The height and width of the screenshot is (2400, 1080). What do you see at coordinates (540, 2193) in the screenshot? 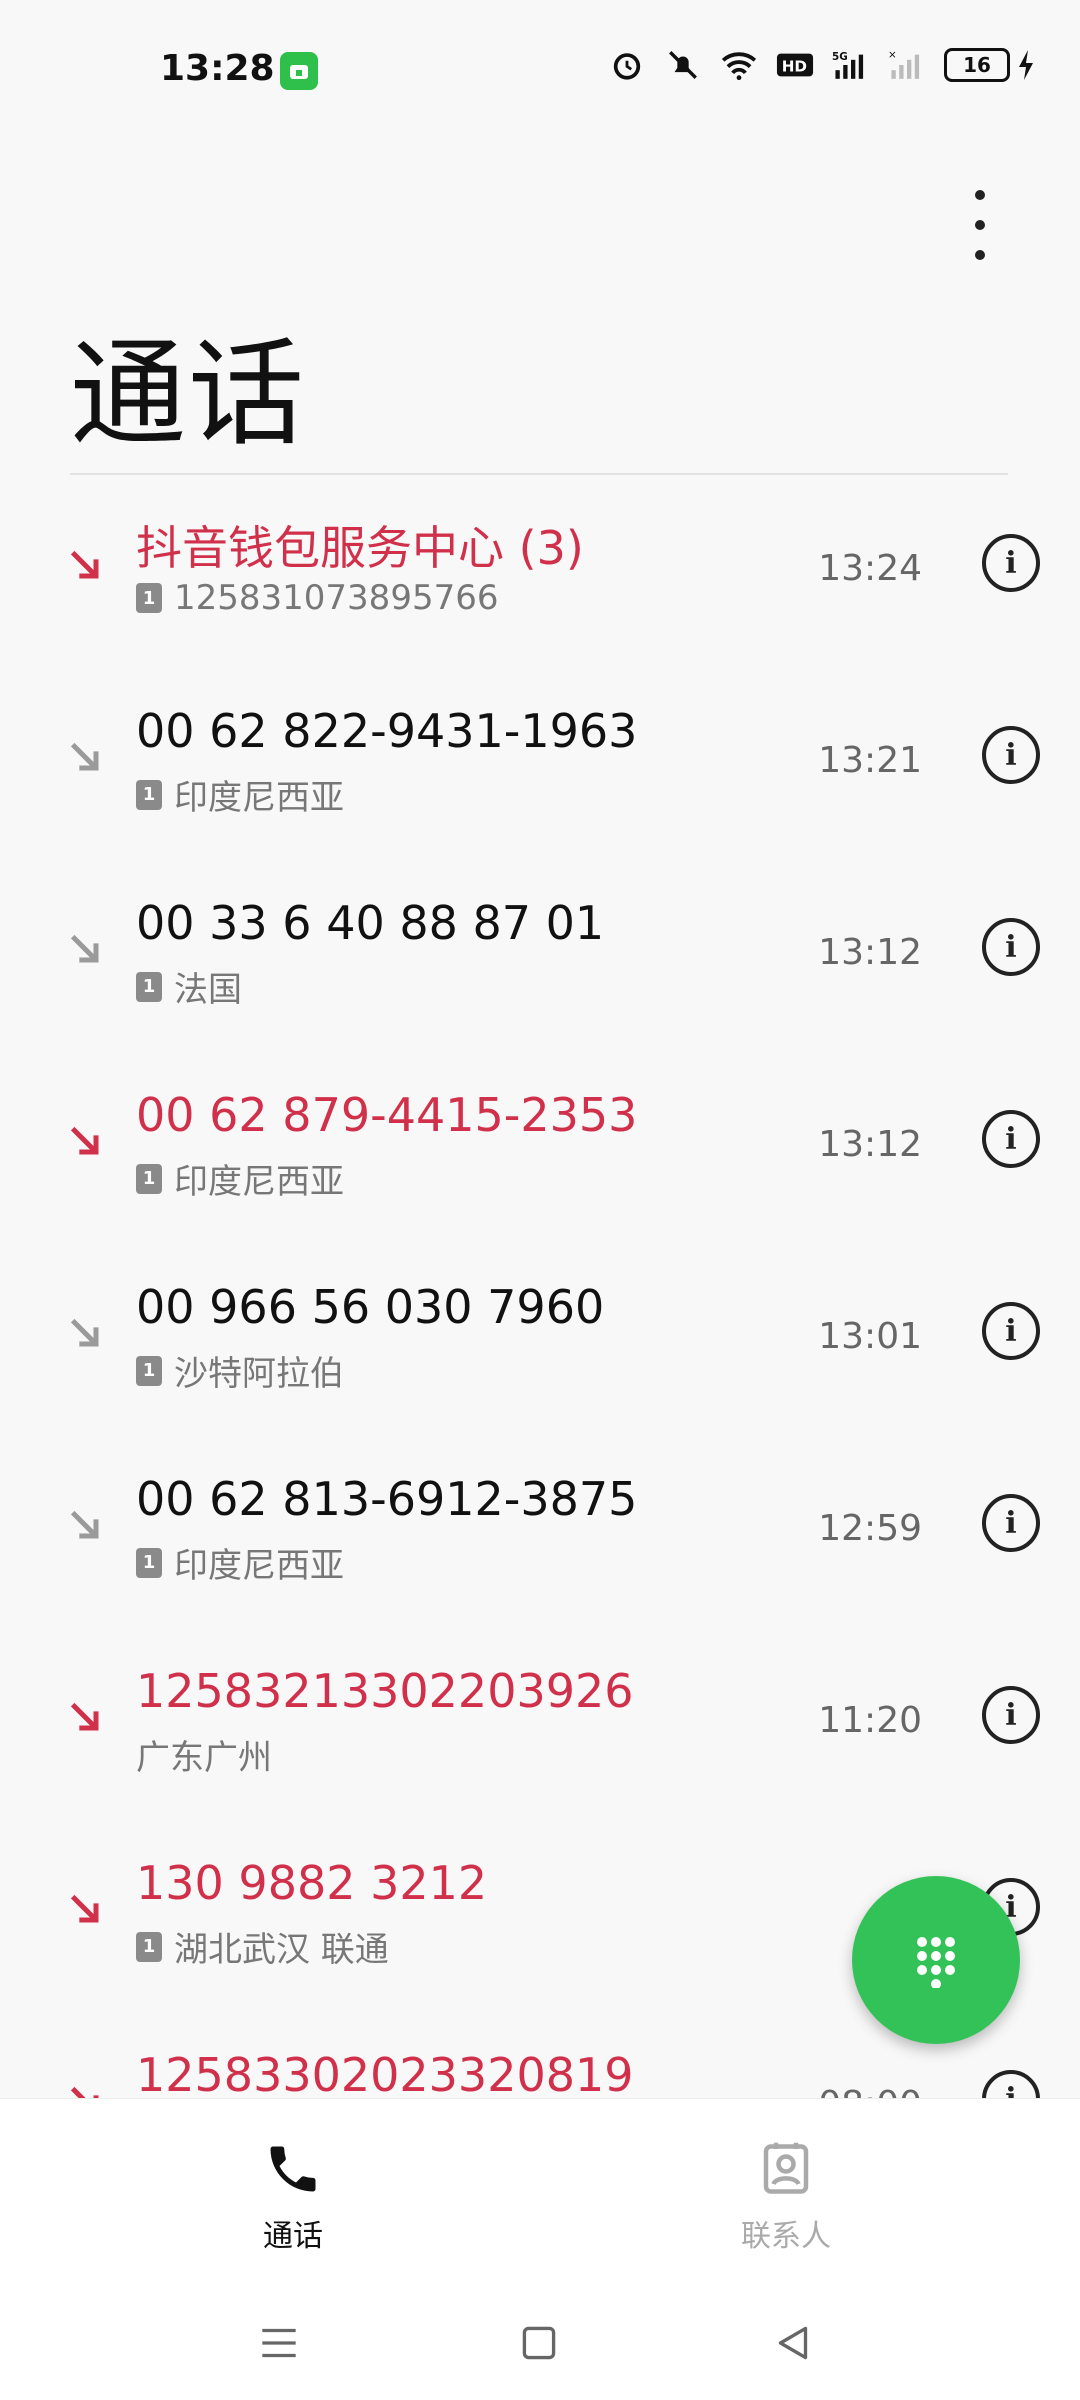
I see `bottom-tab-bar: 通话 联系人` at bounding box center [540, 2193].